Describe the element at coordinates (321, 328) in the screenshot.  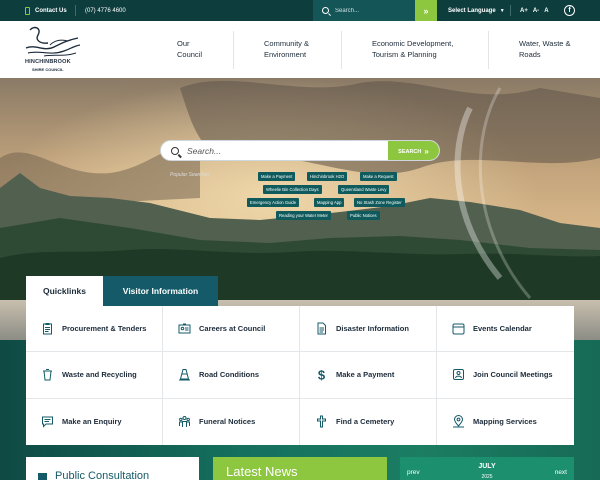
I see `document-icon` at that location.